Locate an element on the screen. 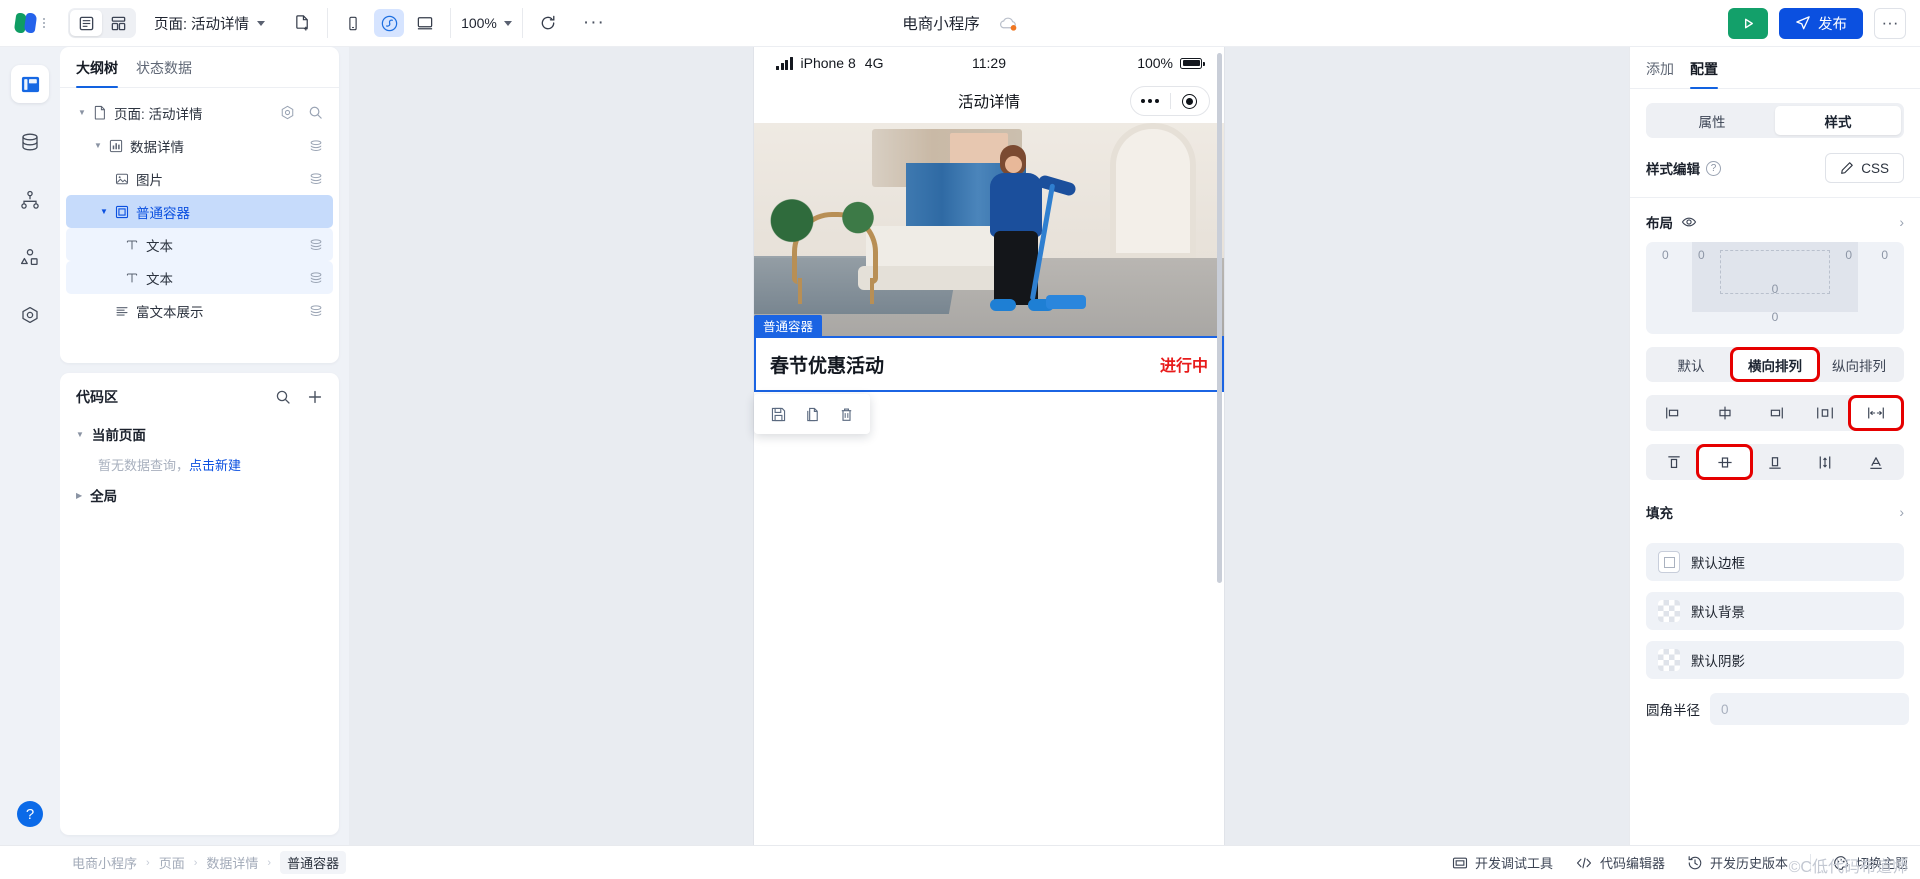 This screenshot has height=879, width=1920. debug-tool-button: 开发调试工具 is located at coordinates (1502, 862).